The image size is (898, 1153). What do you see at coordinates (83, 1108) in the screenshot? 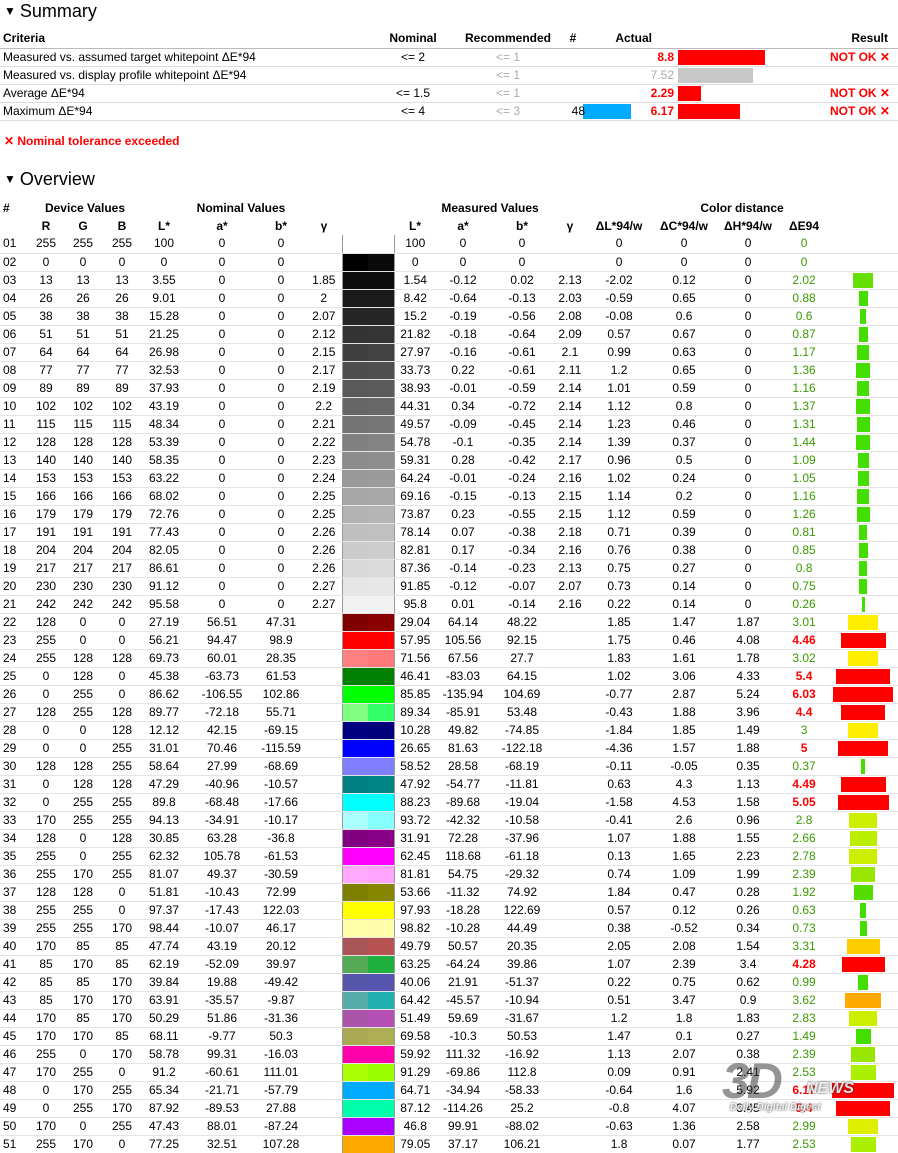
I see `cell-G: 255` at bounding box center [83, 1108].